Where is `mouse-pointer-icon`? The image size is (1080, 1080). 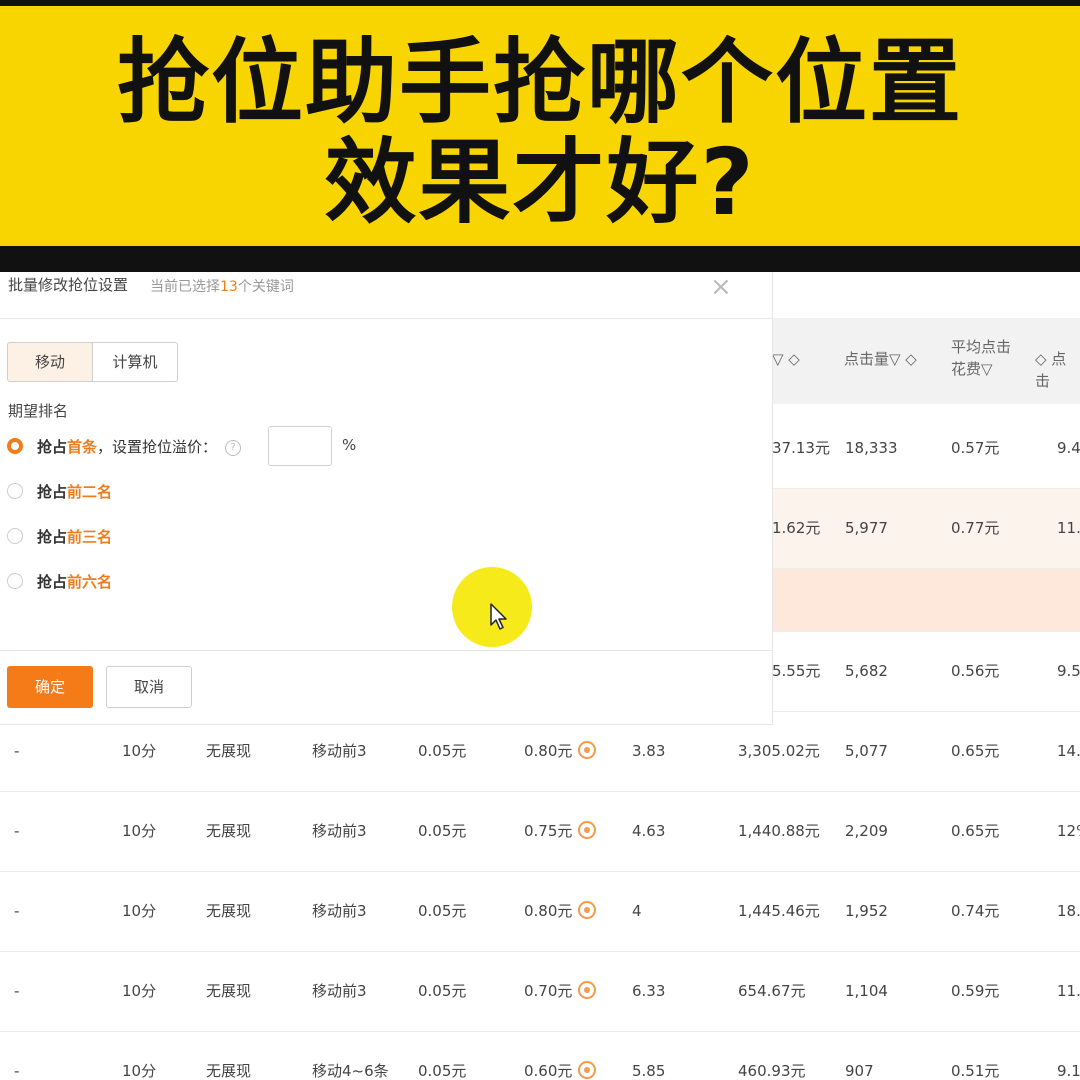
mouse-pointer-icon is located at coordinates (498, 616).